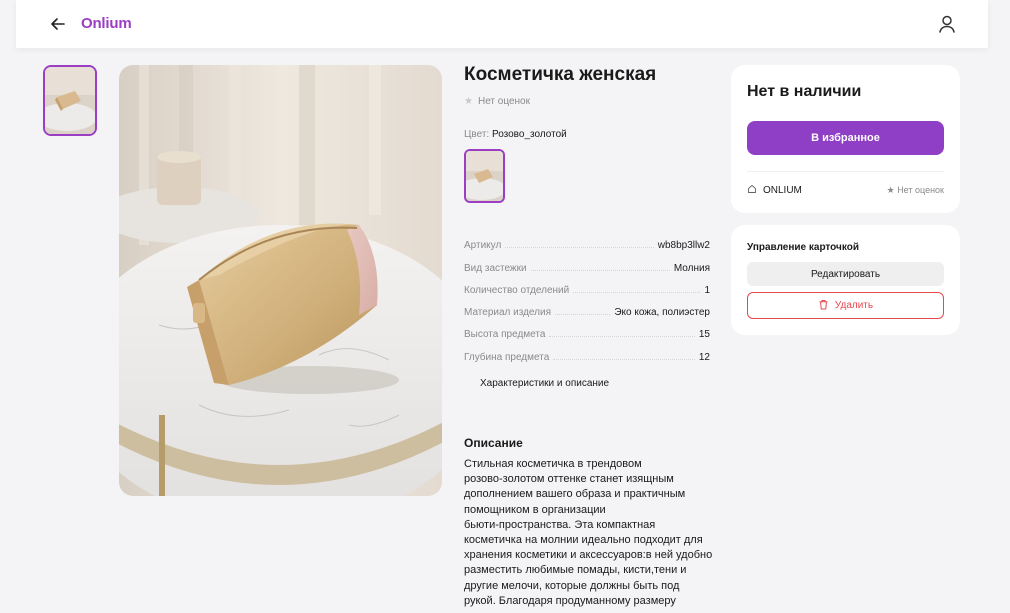 The width and height of the screenshot is (1010, 613). I want to click on spec-value: 15, so click(704, 335).